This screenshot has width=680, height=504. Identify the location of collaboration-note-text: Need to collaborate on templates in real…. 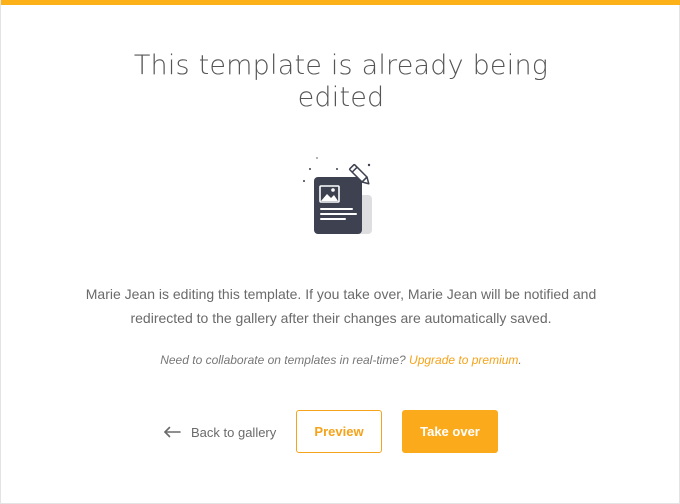
(283, 360).